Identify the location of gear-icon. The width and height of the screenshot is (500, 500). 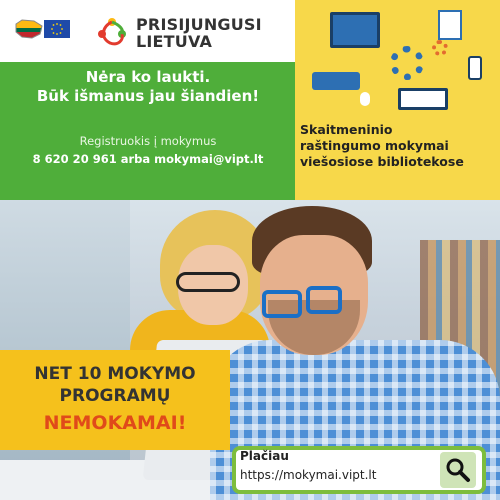
(407, 63).